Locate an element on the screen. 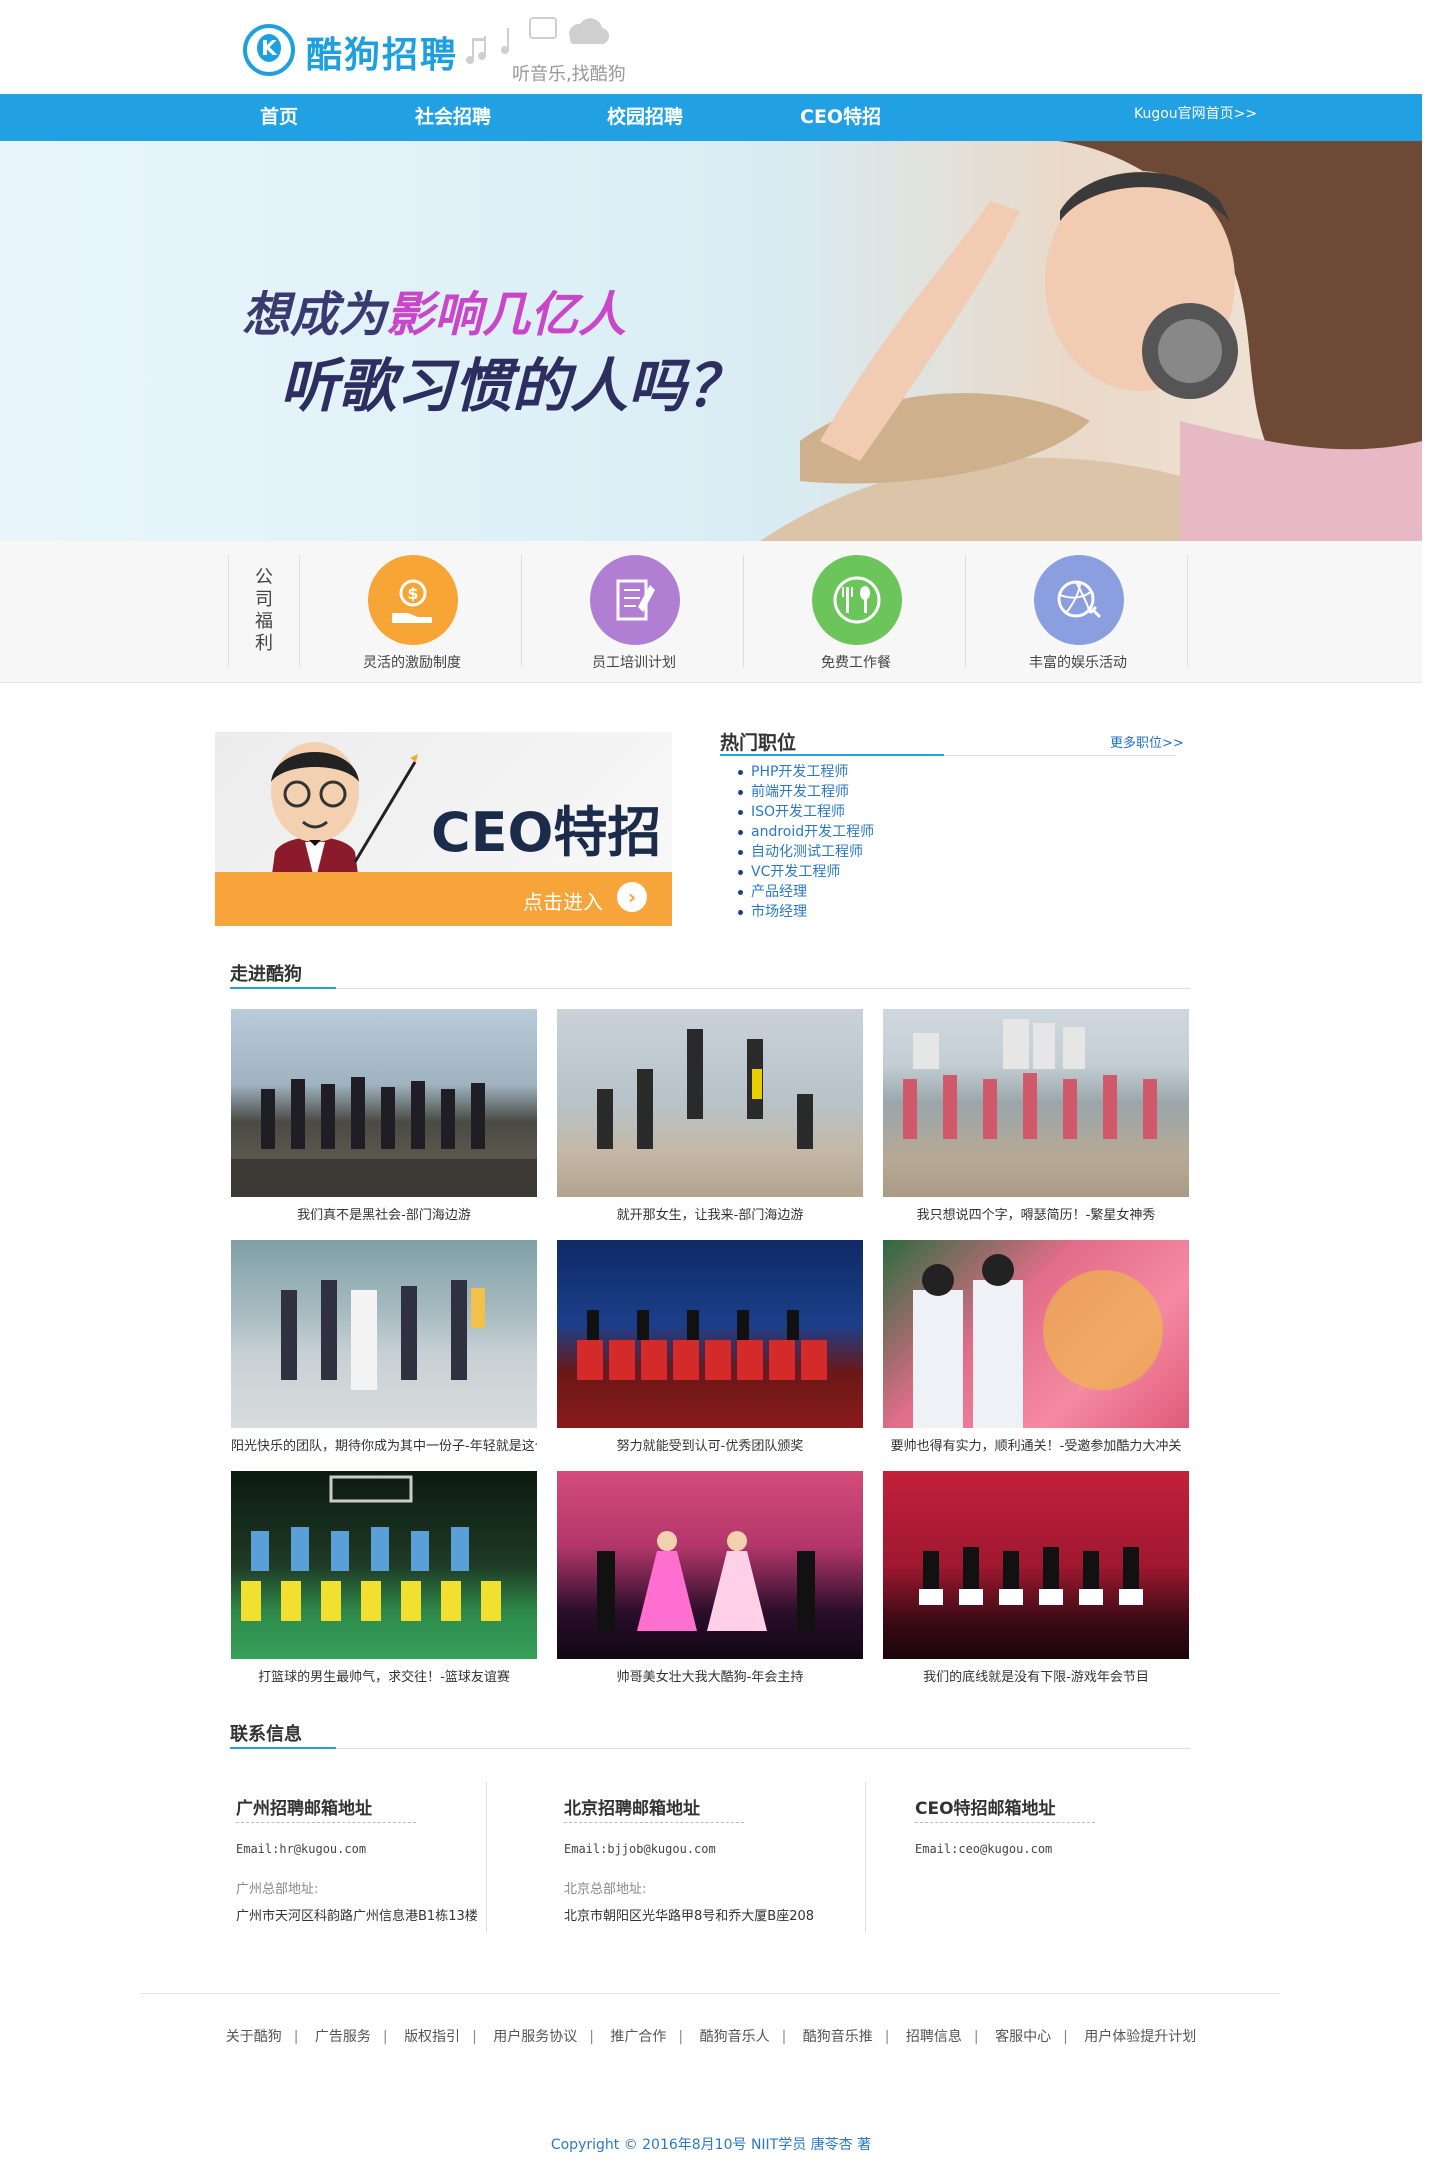 This screenshot has width=1438, height=2170. arrow-right-icon: › is located at coordinates (632, 897).